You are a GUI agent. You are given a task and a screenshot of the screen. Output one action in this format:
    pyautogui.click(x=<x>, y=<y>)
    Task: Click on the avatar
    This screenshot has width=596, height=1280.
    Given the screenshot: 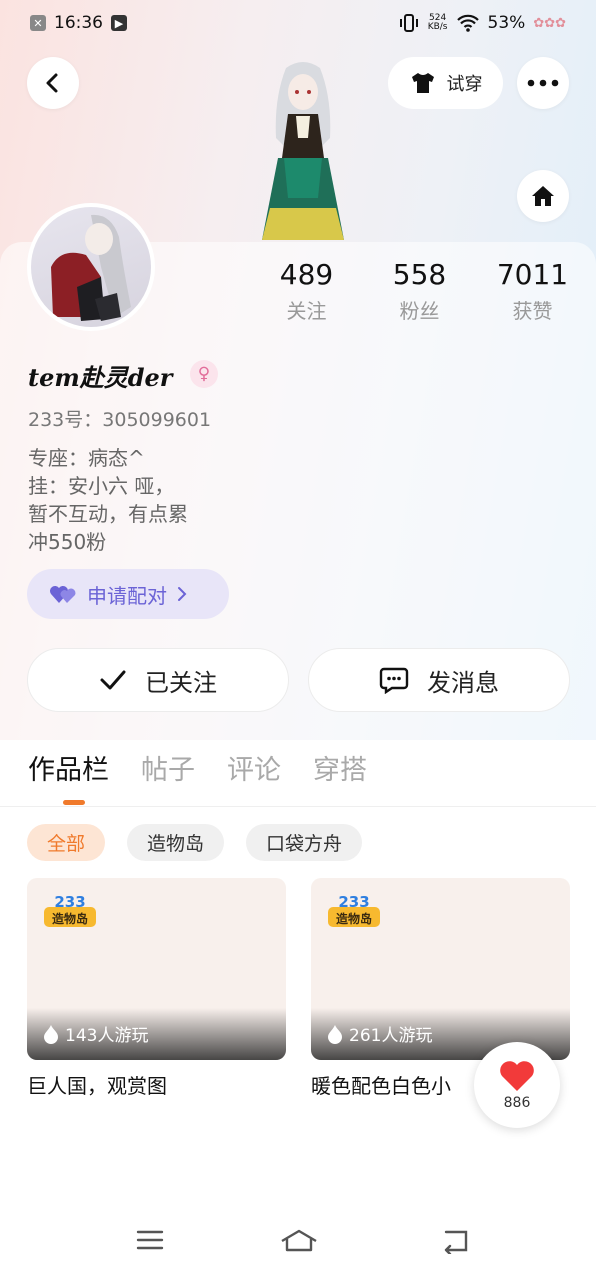 What is the action you would take?
    pyautogui.click(x=91, y=267)
    